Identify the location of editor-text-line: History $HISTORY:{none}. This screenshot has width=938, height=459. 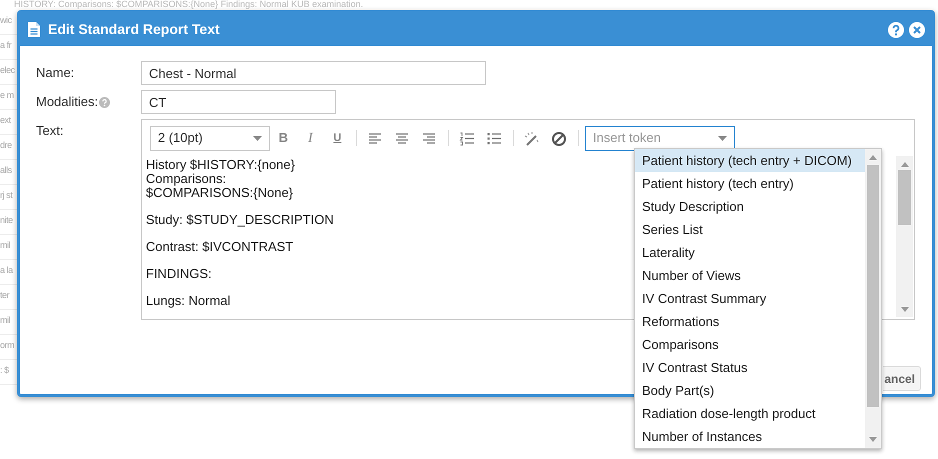
(220, 165).